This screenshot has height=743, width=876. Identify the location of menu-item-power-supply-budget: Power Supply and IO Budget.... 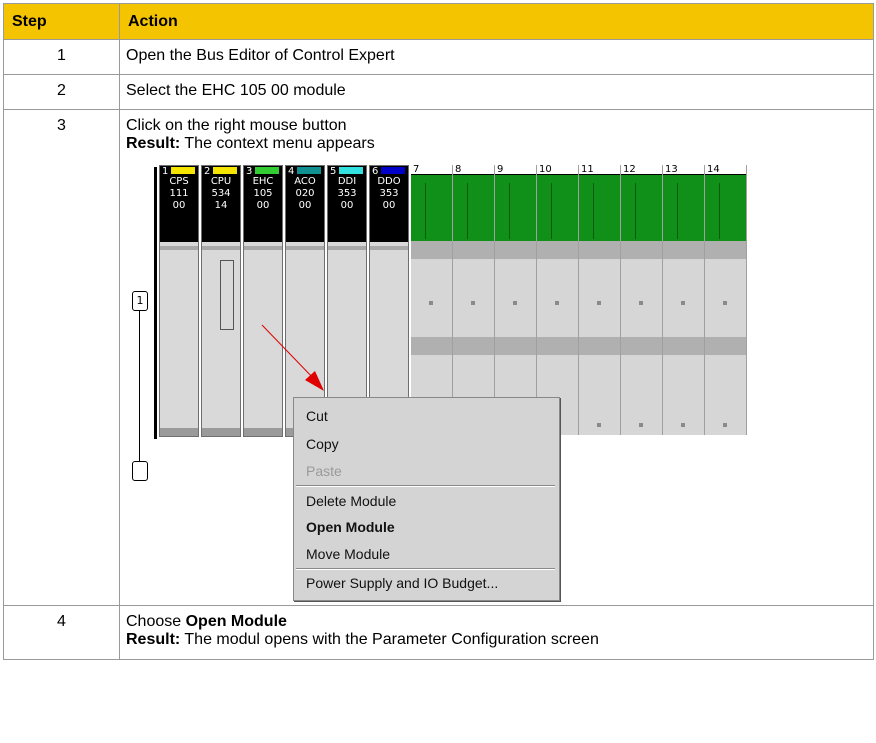
(402, 583).